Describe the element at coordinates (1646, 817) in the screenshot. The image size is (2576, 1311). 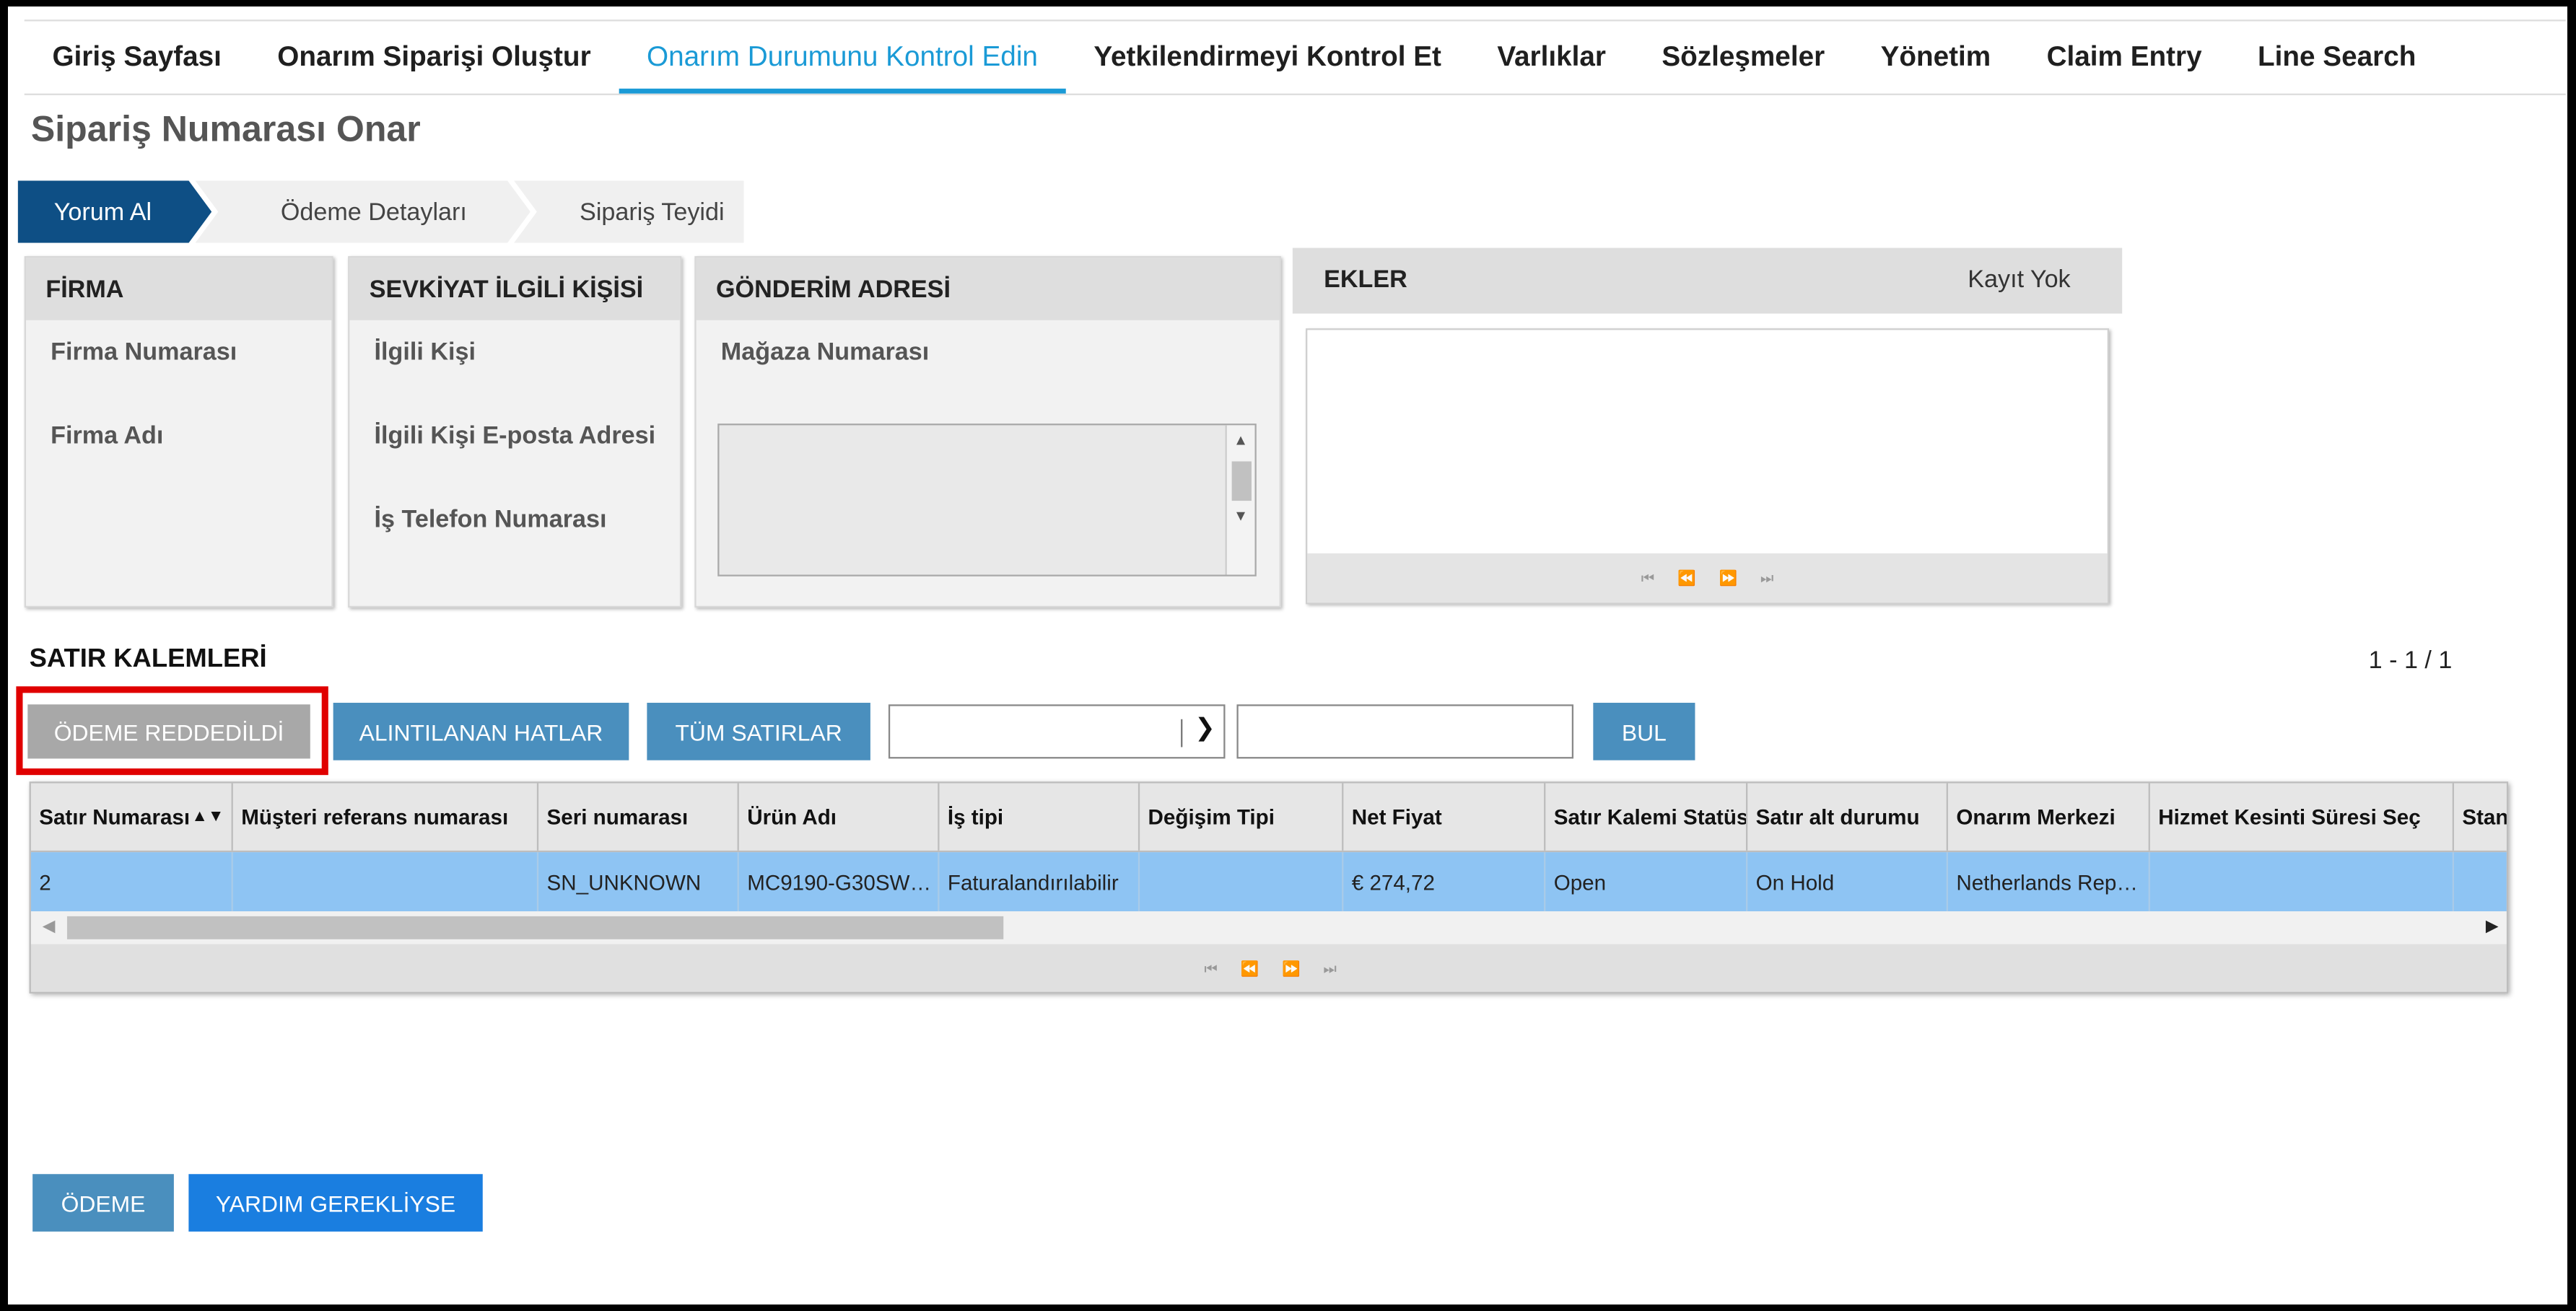
I see `col-line-status: Satır Kalemi Statüsü` at that location.